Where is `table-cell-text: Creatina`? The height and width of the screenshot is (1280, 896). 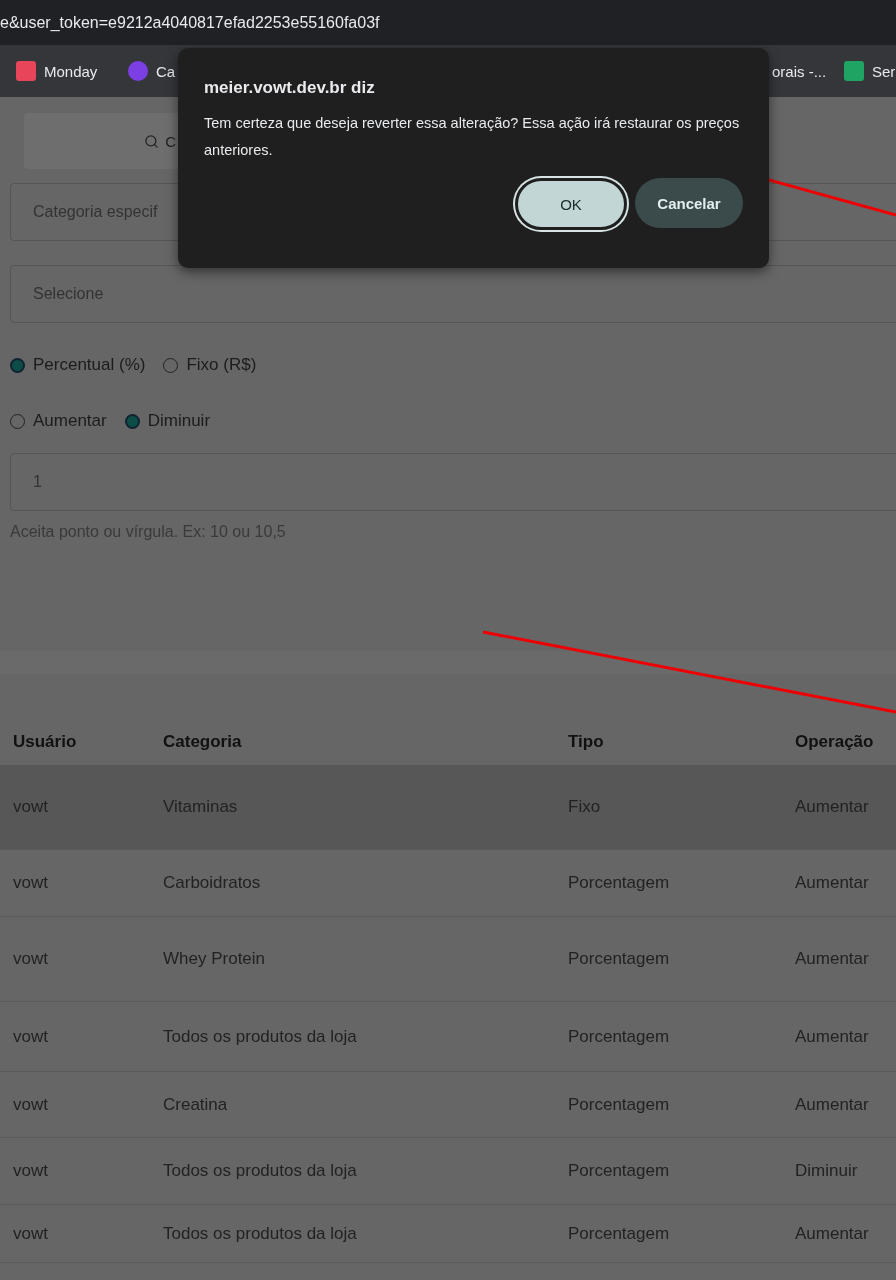
table-cell-text: Creatina is located at coordinates (196, 1104).